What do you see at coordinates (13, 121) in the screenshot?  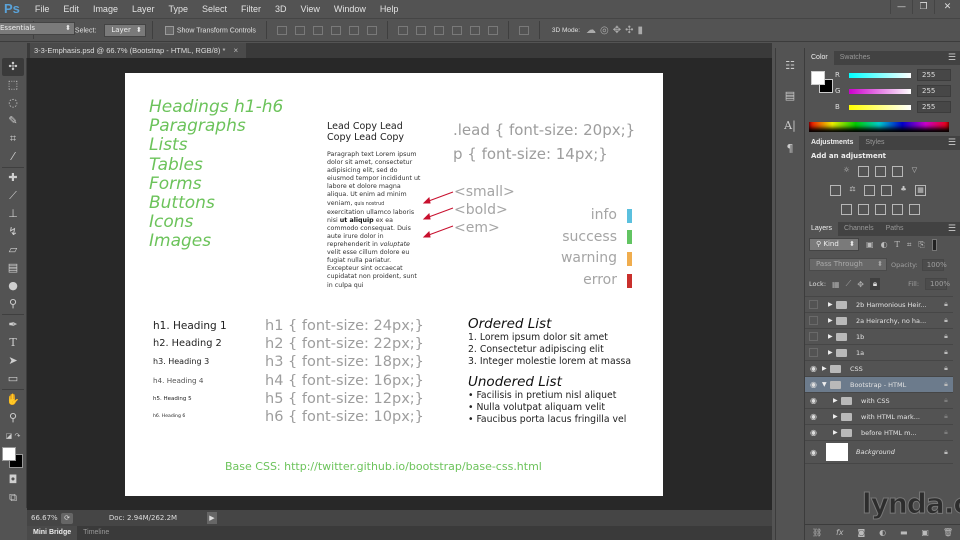 I see `quick-selection-tool-icon: ✎` at bounding box center [13, 121].